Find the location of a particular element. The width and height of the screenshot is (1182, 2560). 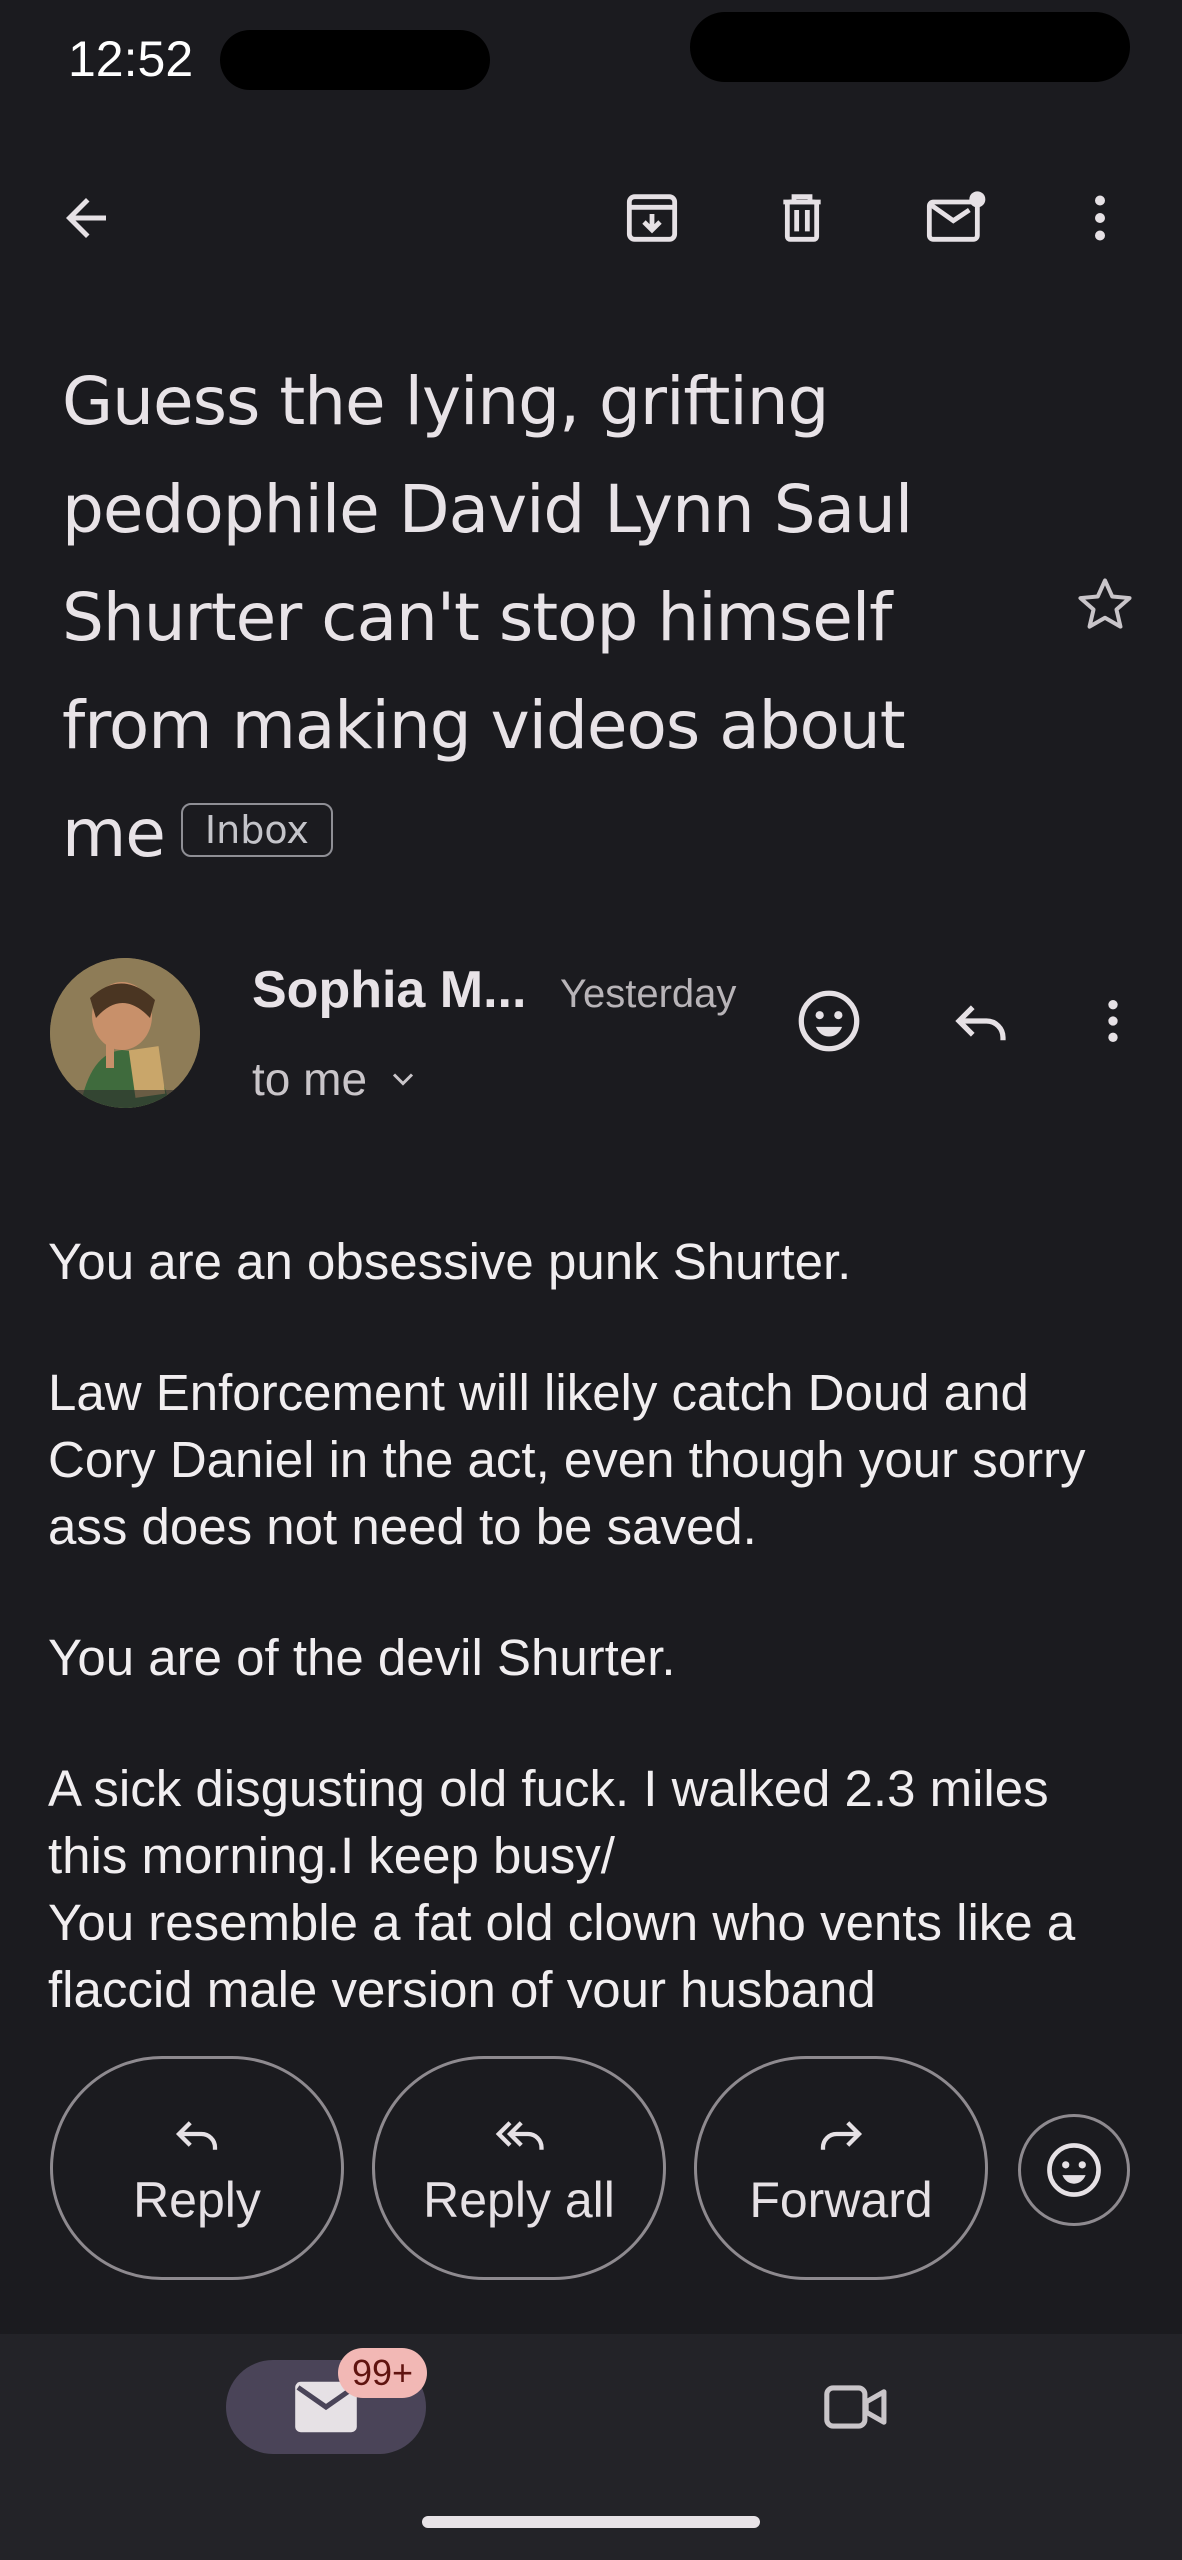

email-toolbar is located at coordinates (591, 220).